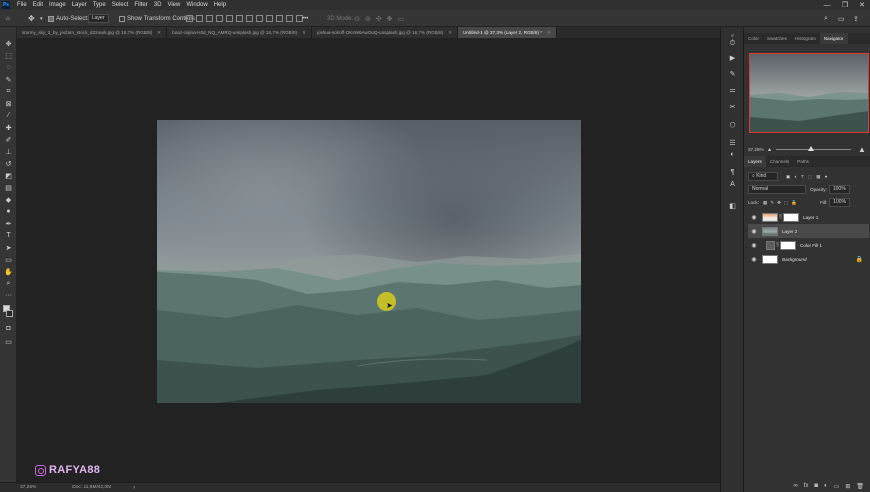  I want to click on layer-row: ◉ § Layer 1, so click(808, 217).